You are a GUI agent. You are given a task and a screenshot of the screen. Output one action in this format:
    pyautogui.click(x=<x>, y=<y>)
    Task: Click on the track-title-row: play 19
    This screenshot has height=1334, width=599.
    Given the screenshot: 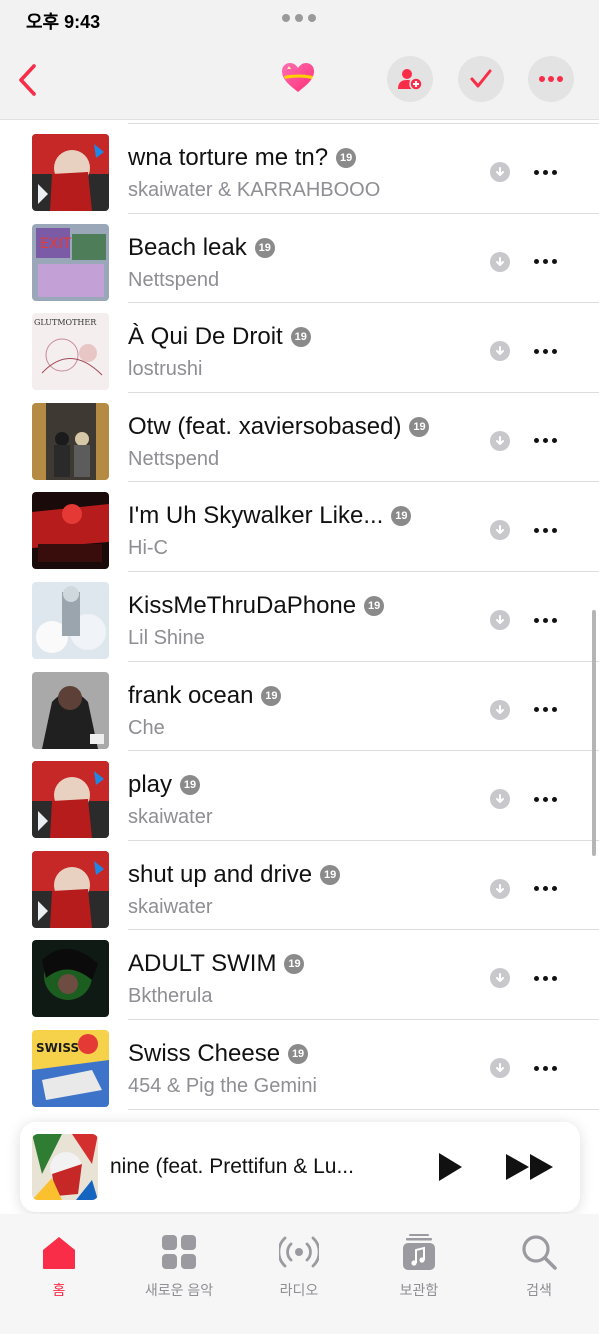 What is the action you would take?
    pyautogui.click(x=164, y=785)
    